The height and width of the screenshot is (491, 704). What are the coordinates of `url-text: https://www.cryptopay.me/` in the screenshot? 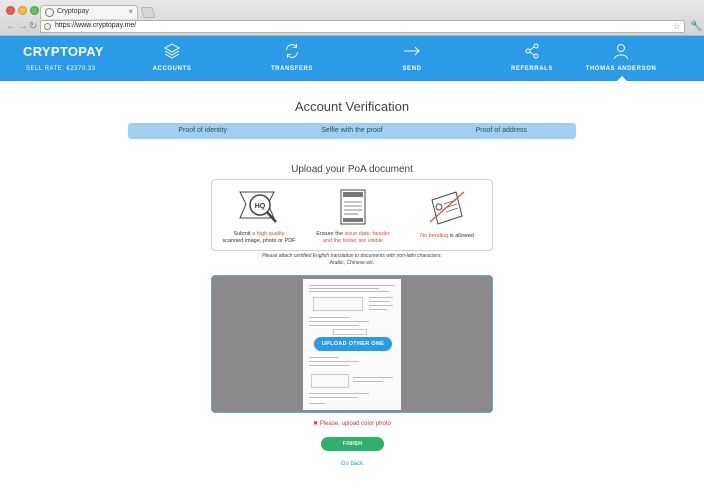 It's located at (96, 25).